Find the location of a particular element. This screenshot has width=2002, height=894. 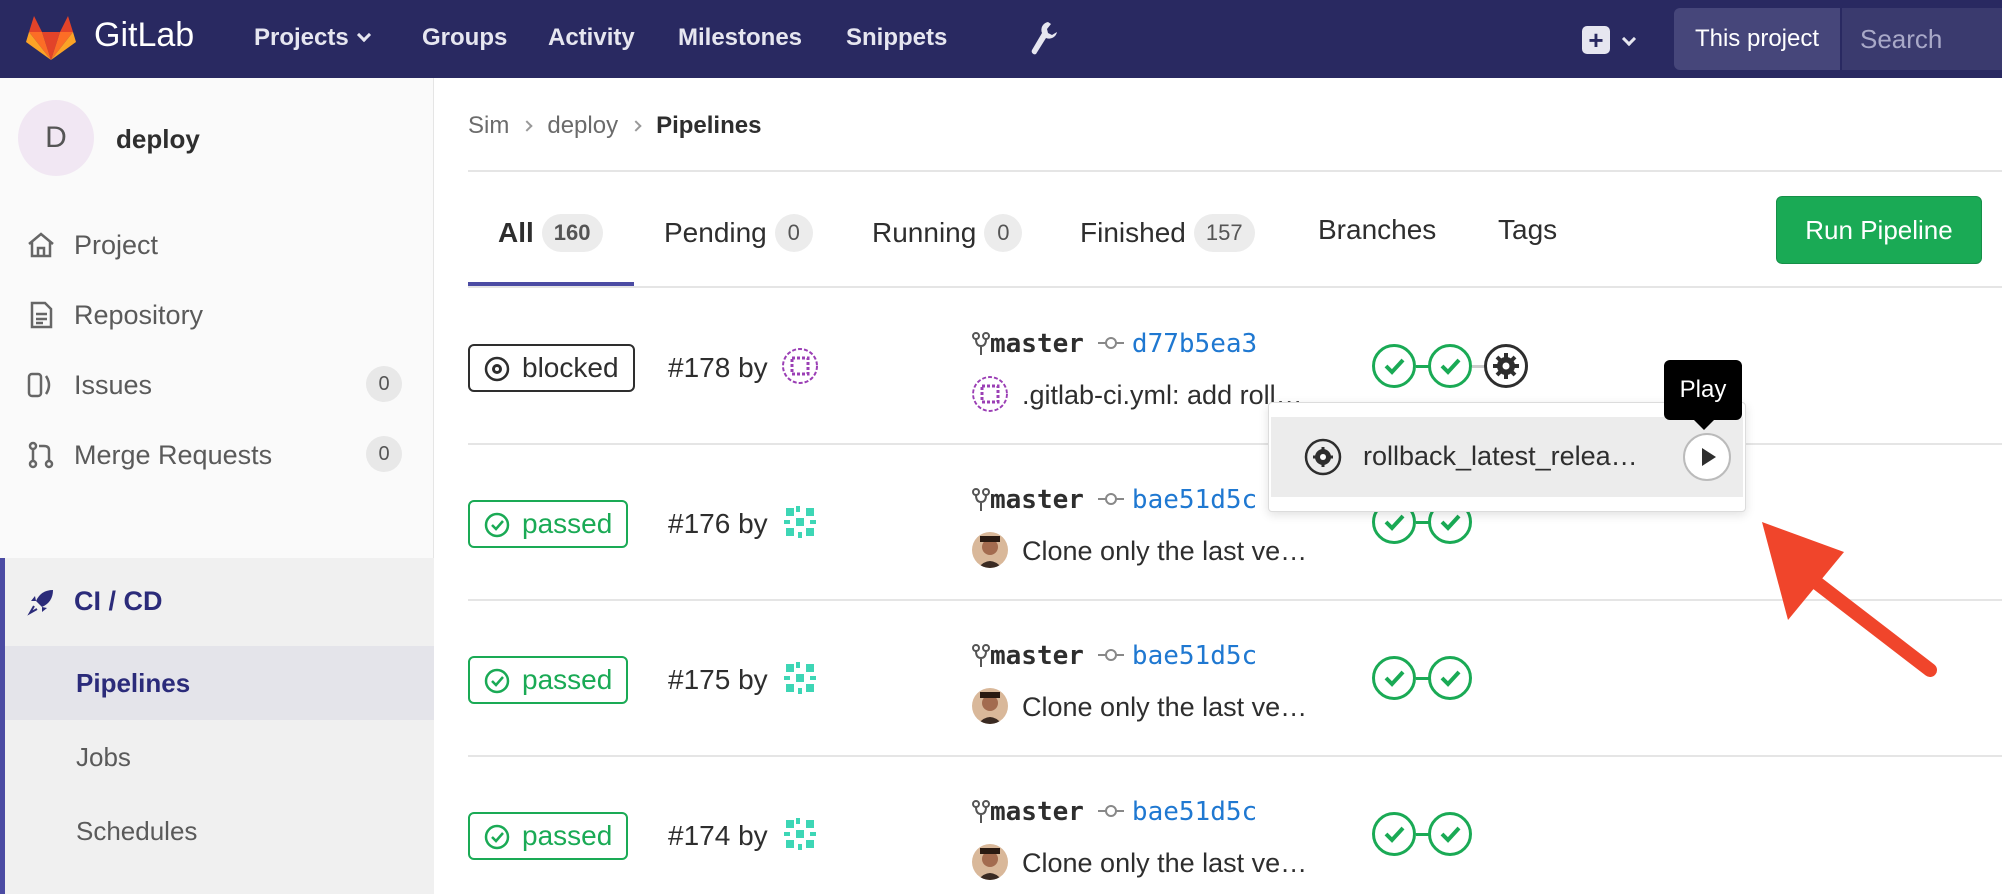

commit-sha: d77b5ea3 is located at coordinates (1194, 344).